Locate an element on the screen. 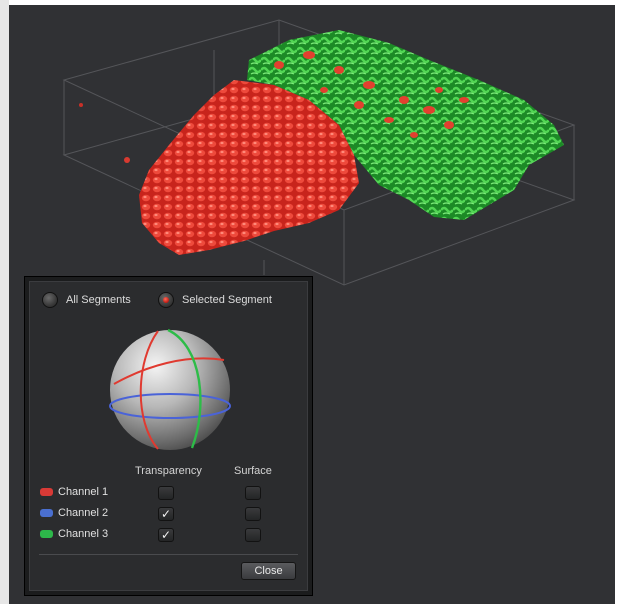 The height and width of the screenshot is (604, 626). channel2-label: Channel 2 is located at coordinates (83, 513).